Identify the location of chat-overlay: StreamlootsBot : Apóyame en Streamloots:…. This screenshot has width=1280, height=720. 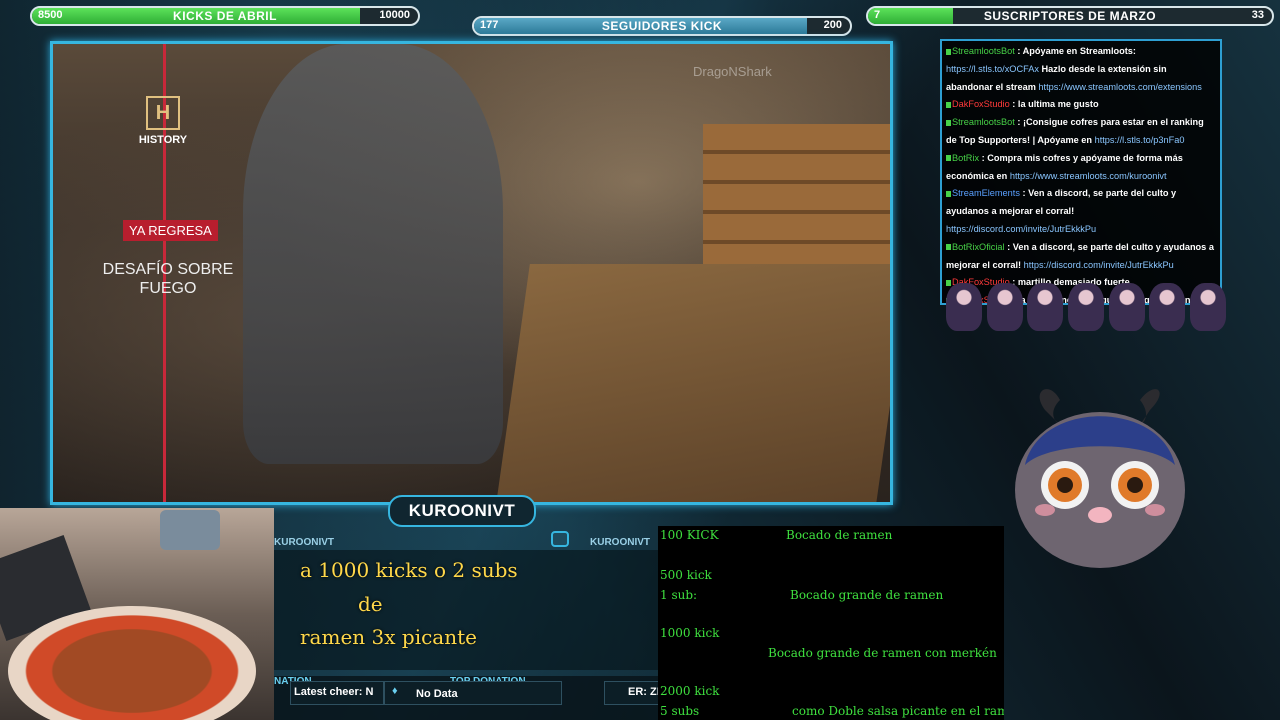
(1081, 172).